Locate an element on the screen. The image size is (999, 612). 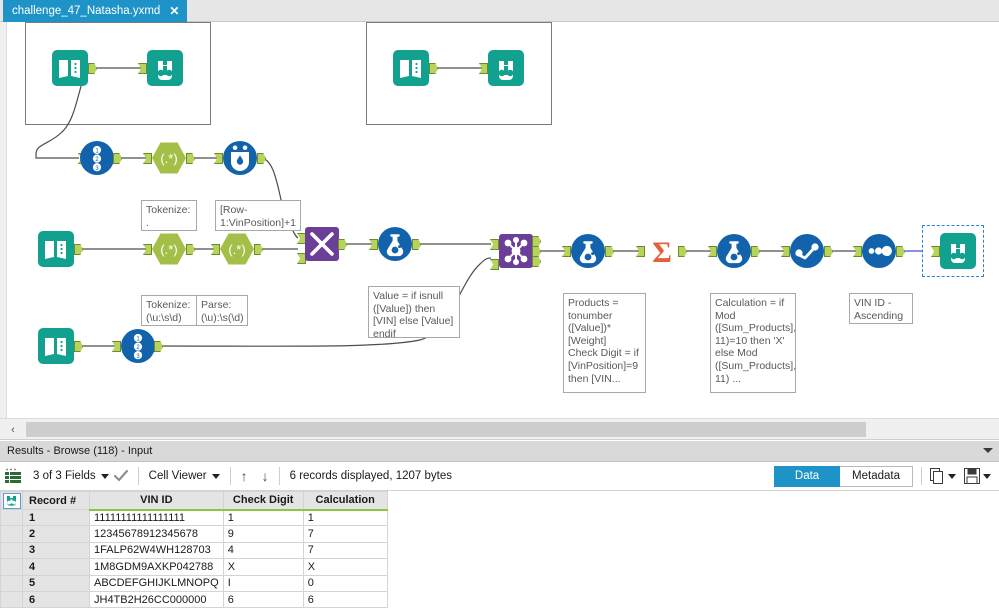
table-row: 5 ABCDEFGHIJKLMNOPQ I 0 is located at coordinates (194, 583).